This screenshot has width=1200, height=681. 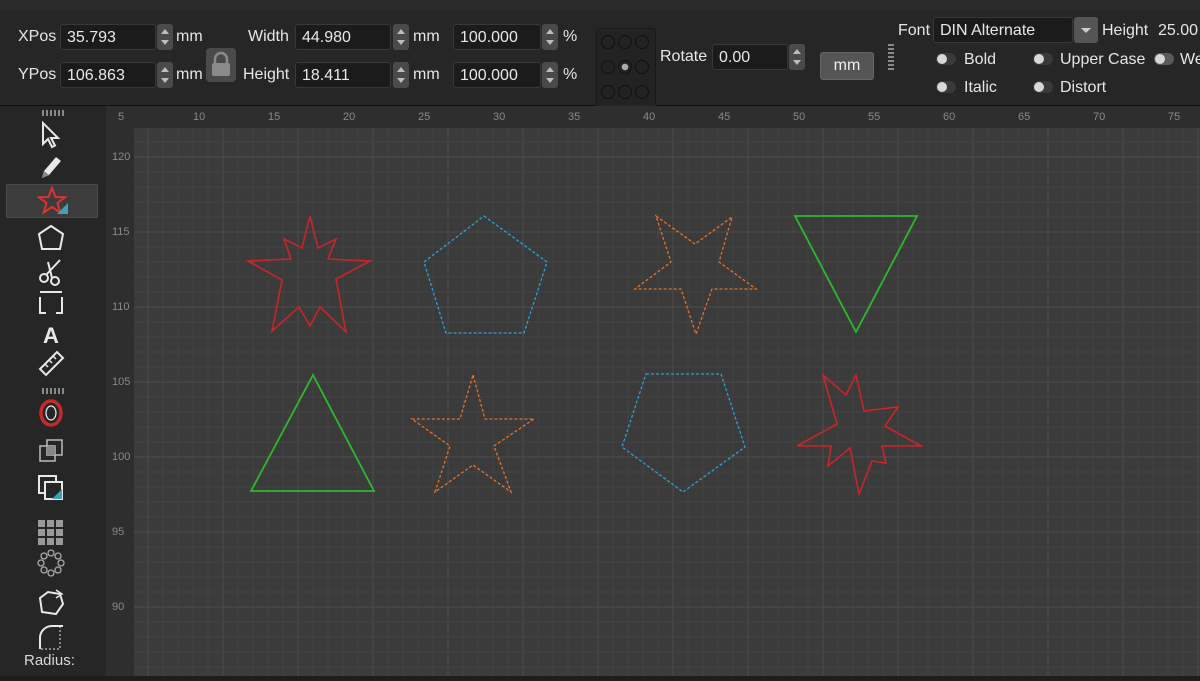 I want to click on rectangle-tool-button, so click(x=52, y=303).